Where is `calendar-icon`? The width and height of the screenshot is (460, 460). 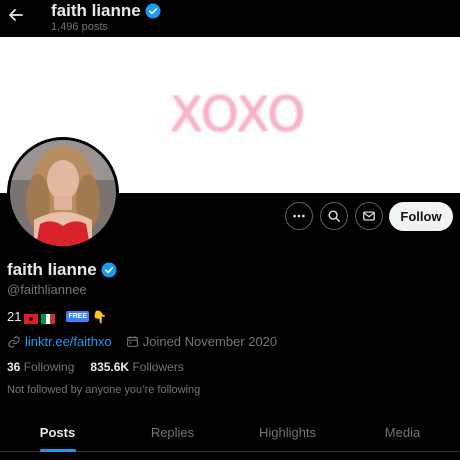
calendar-icon is located at coordinates (132, 341).